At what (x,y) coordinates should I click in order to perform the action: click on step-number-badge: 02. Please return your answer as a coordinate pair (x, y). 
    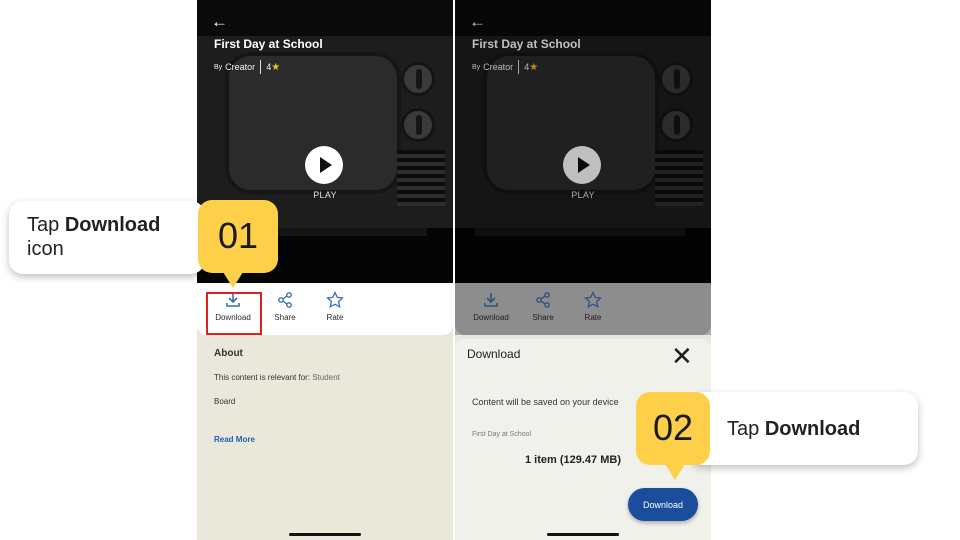
    Looking at the image, I should click on (673, 428).